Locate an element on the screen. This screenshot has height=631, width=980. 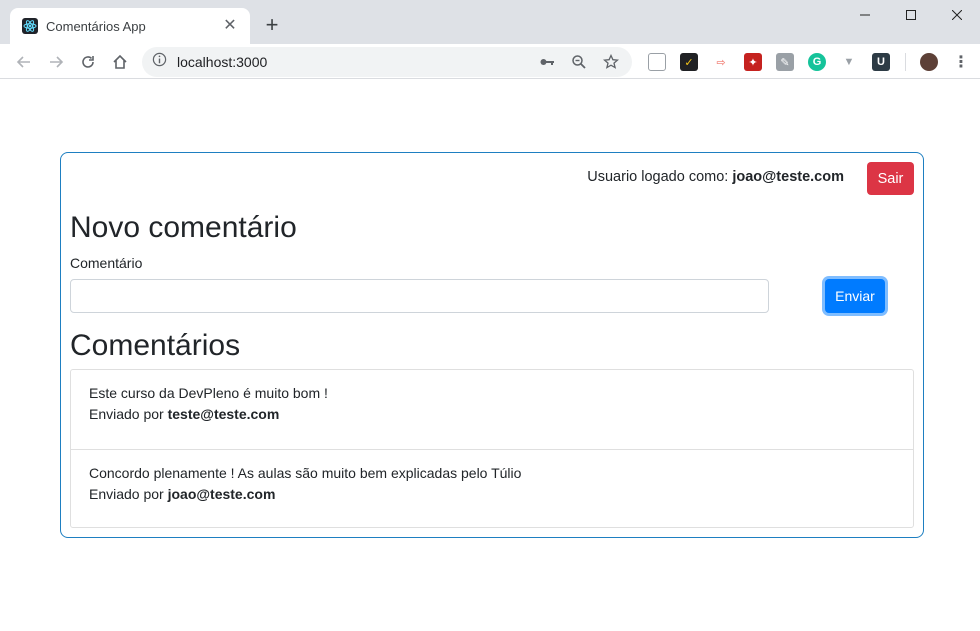
new-tab-icon: + is located at coordinates (272, 26).